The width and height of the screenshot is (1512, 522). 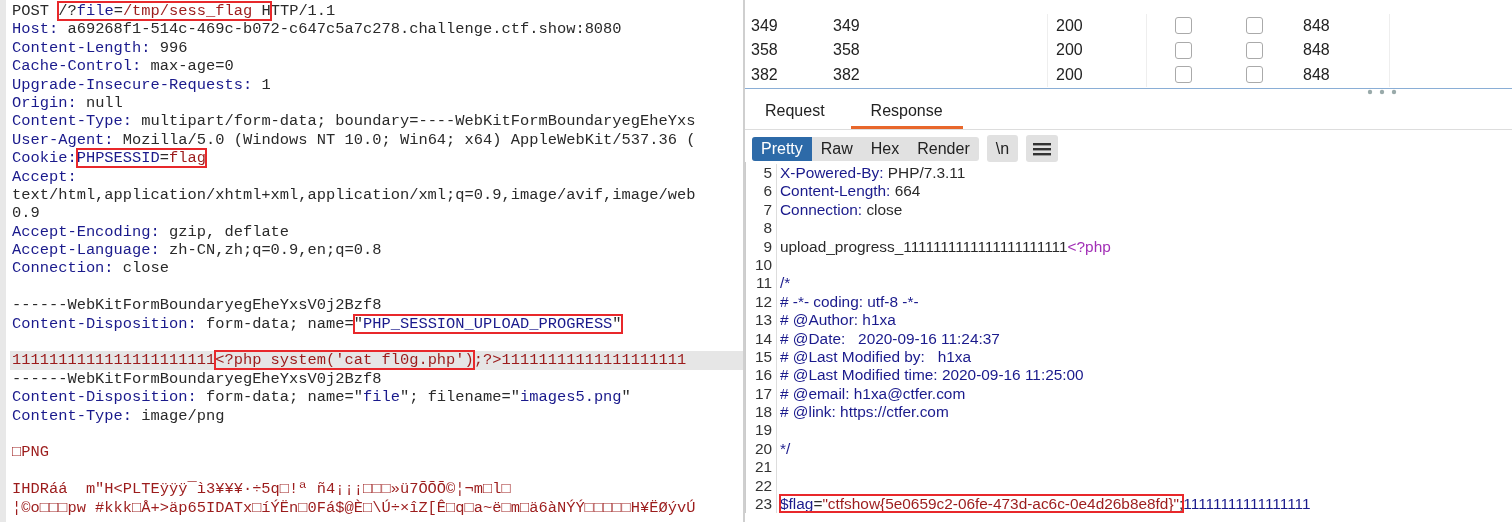 I want to click on line-number: 11, so click(x=761, y=283).